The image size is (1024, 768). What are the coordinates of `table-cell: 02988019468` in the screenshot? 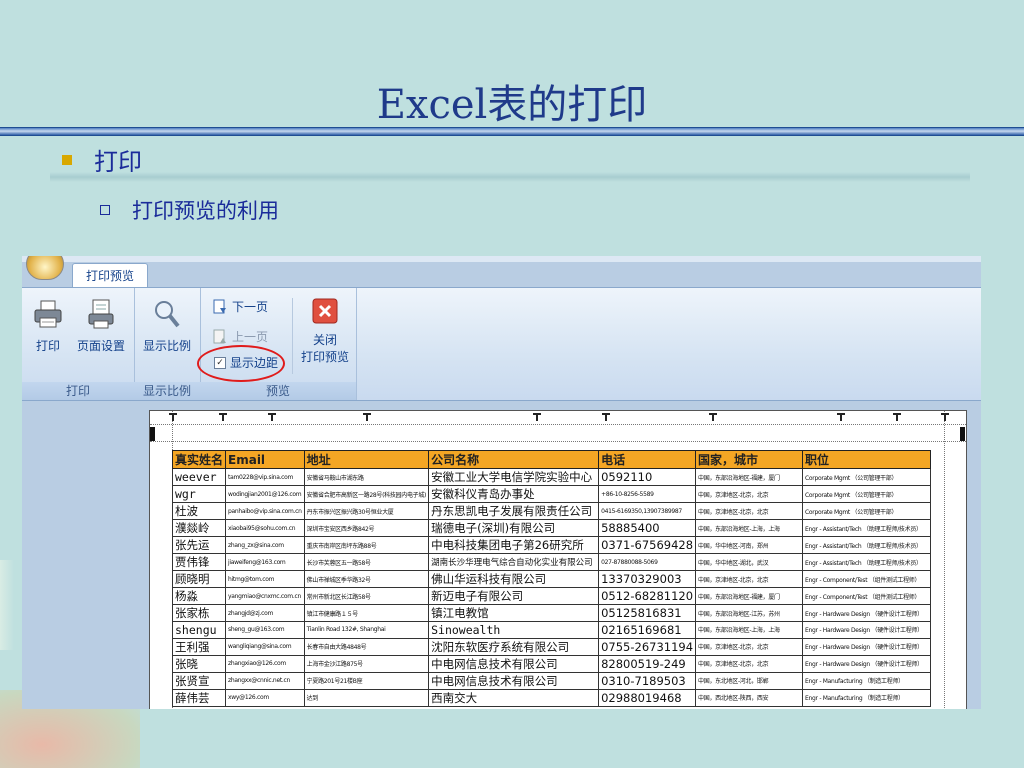 It's located at (647, 697).